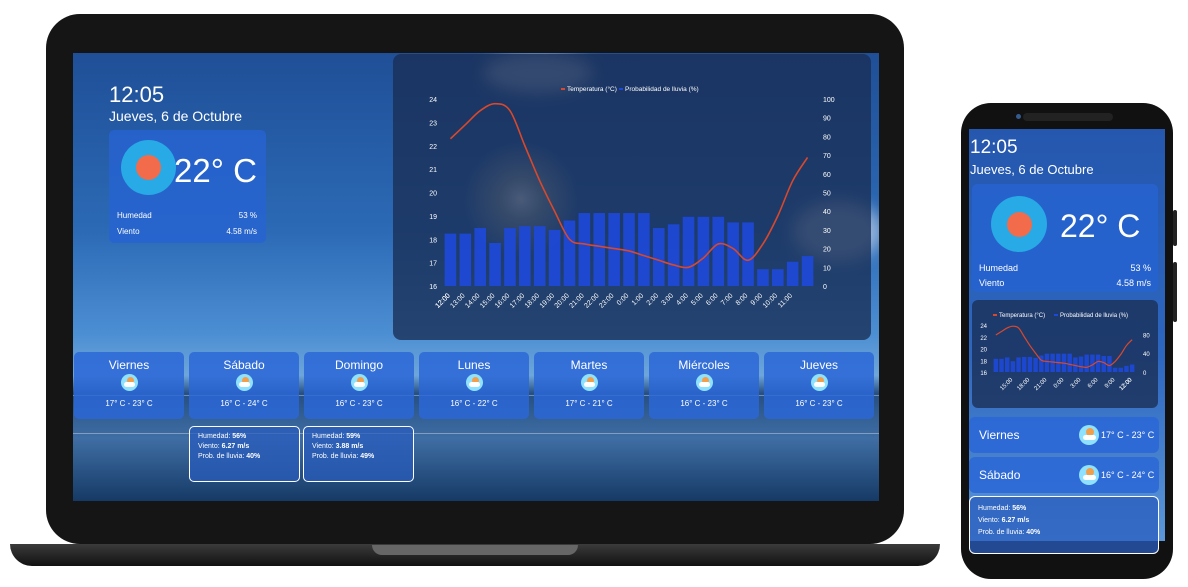 Image resolution: width=1188 pixels, height=587 pixels. What do you see at coordinates (443, 300) in the screenshot?
I see `x-tick-label: 12:00` at bounding box center [443, 300].